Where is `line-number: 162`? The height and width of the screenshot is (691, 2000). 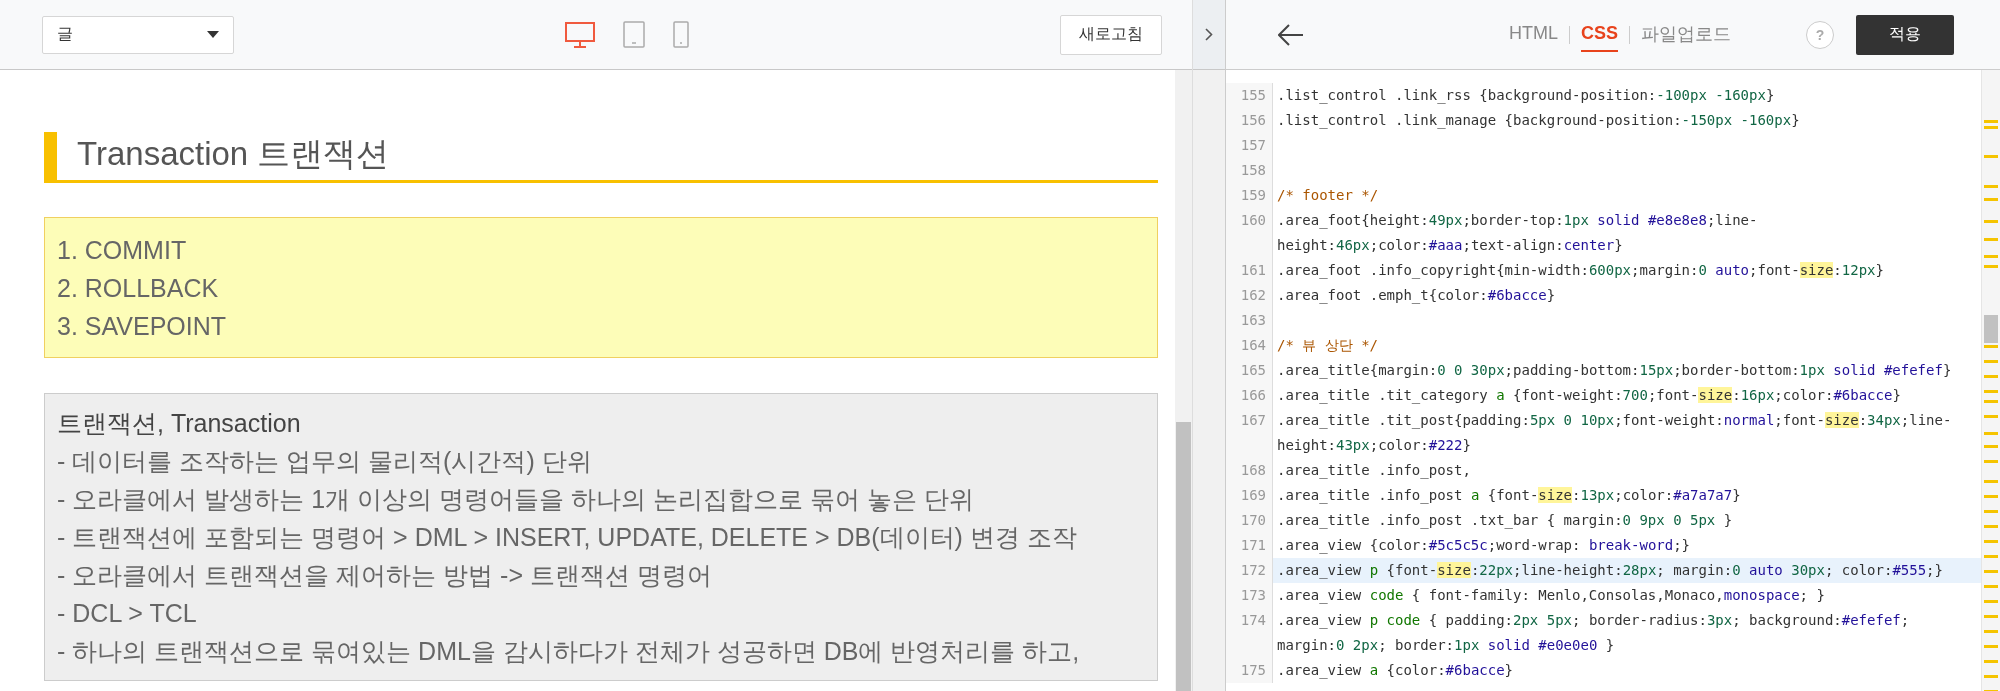
line-number: 162 is located at coordinates (1253, 295).